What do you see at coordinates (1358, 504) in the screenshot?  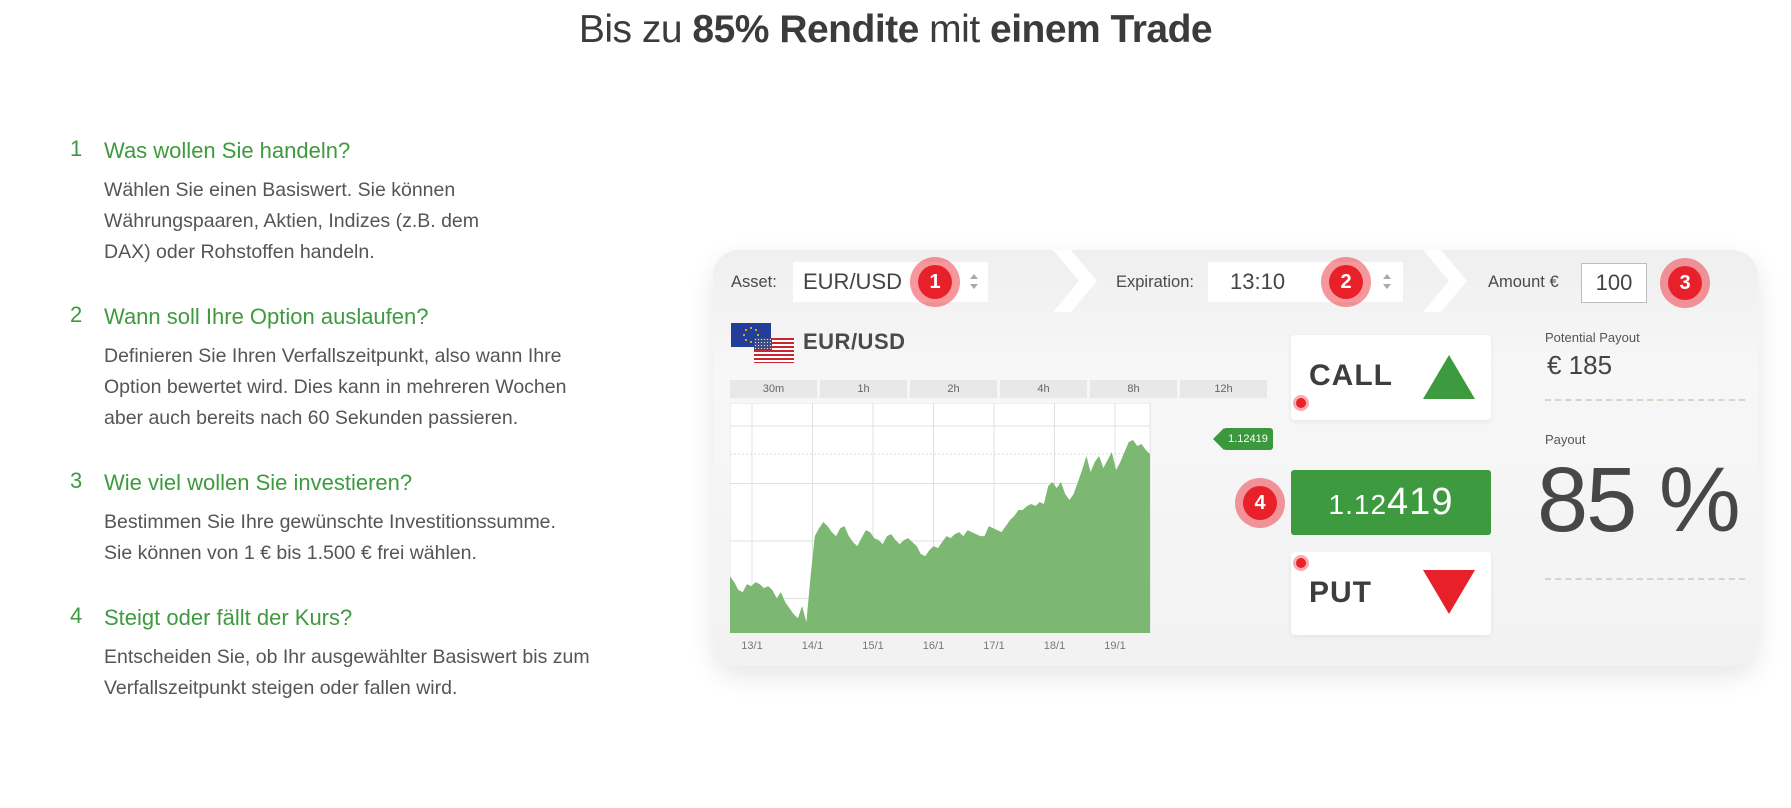 I see `price-prefix: 1.12` at bounding box center [1358, 504].